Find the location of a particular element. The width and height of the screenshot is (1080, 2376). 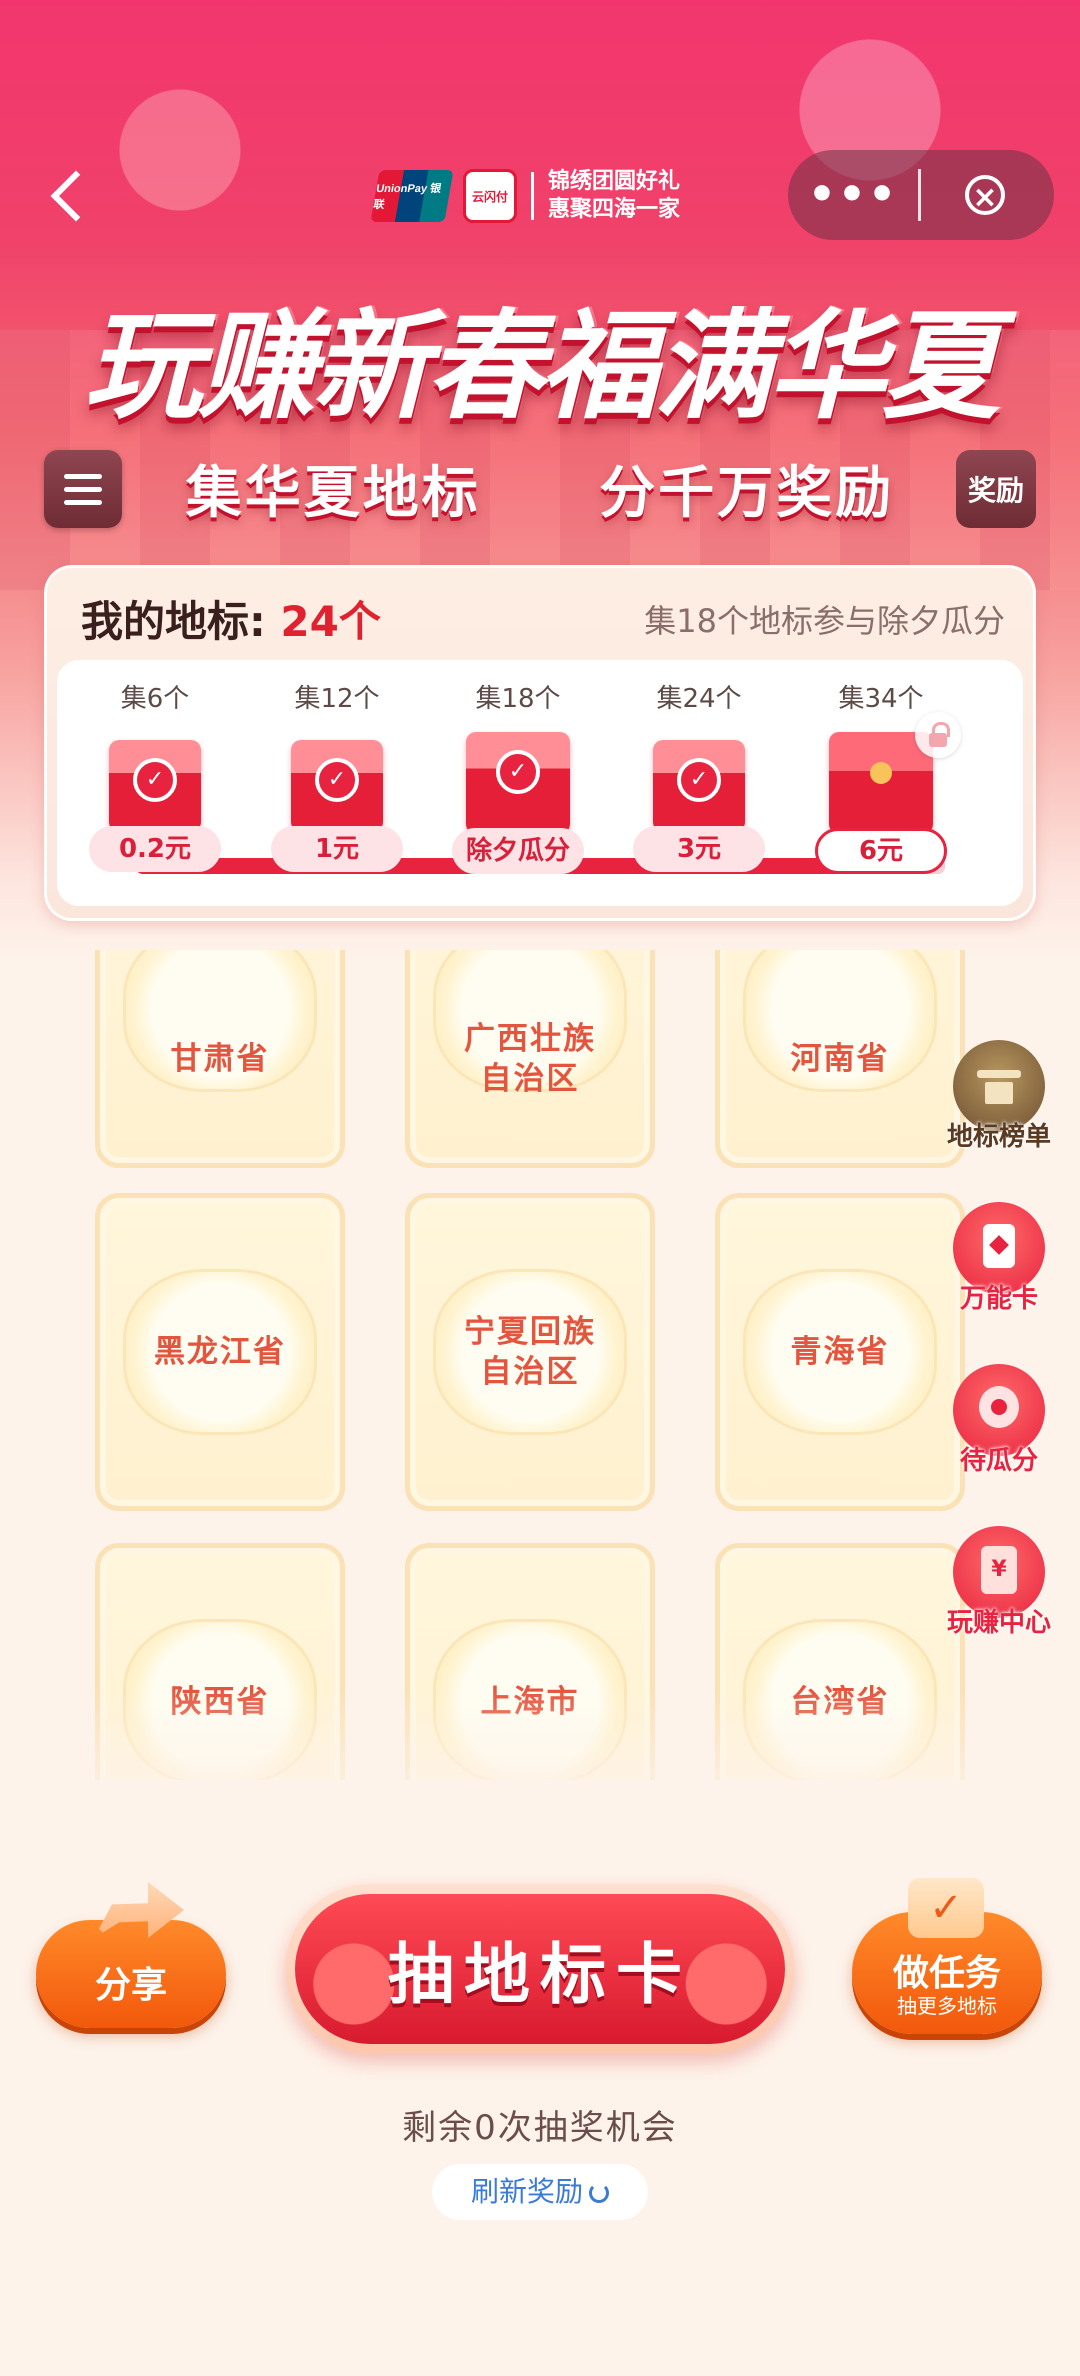

subtitle-left: 集华夏地标 is located at coordinates (333, 493).